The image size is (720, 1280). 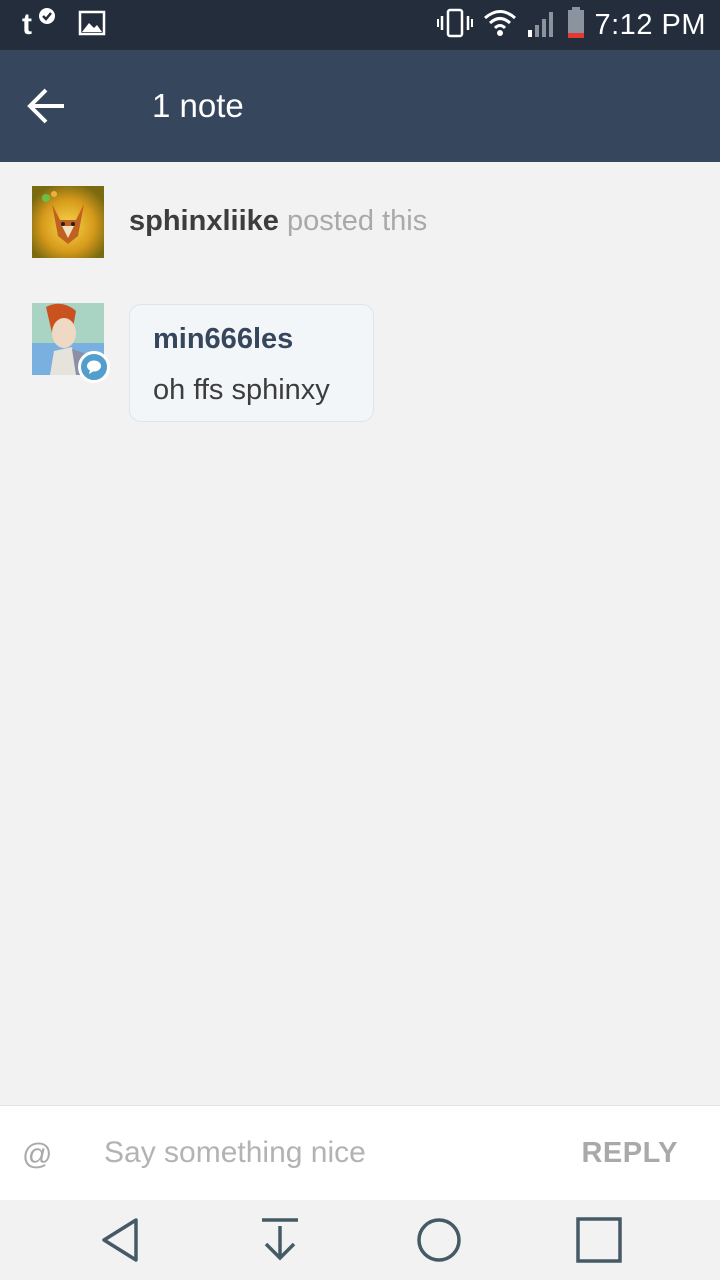 What do you see at coordinates (204, 221) in the screenshot?
I see `note-username: sphinxliike` at bounding box center [204, 221].